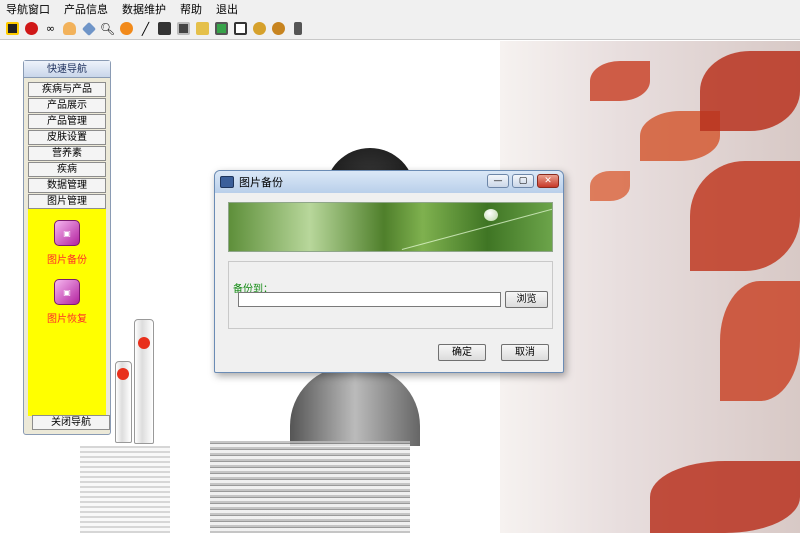  I want to click on image-restore-tool: ▣ 图片恢复, so click(67, 302).